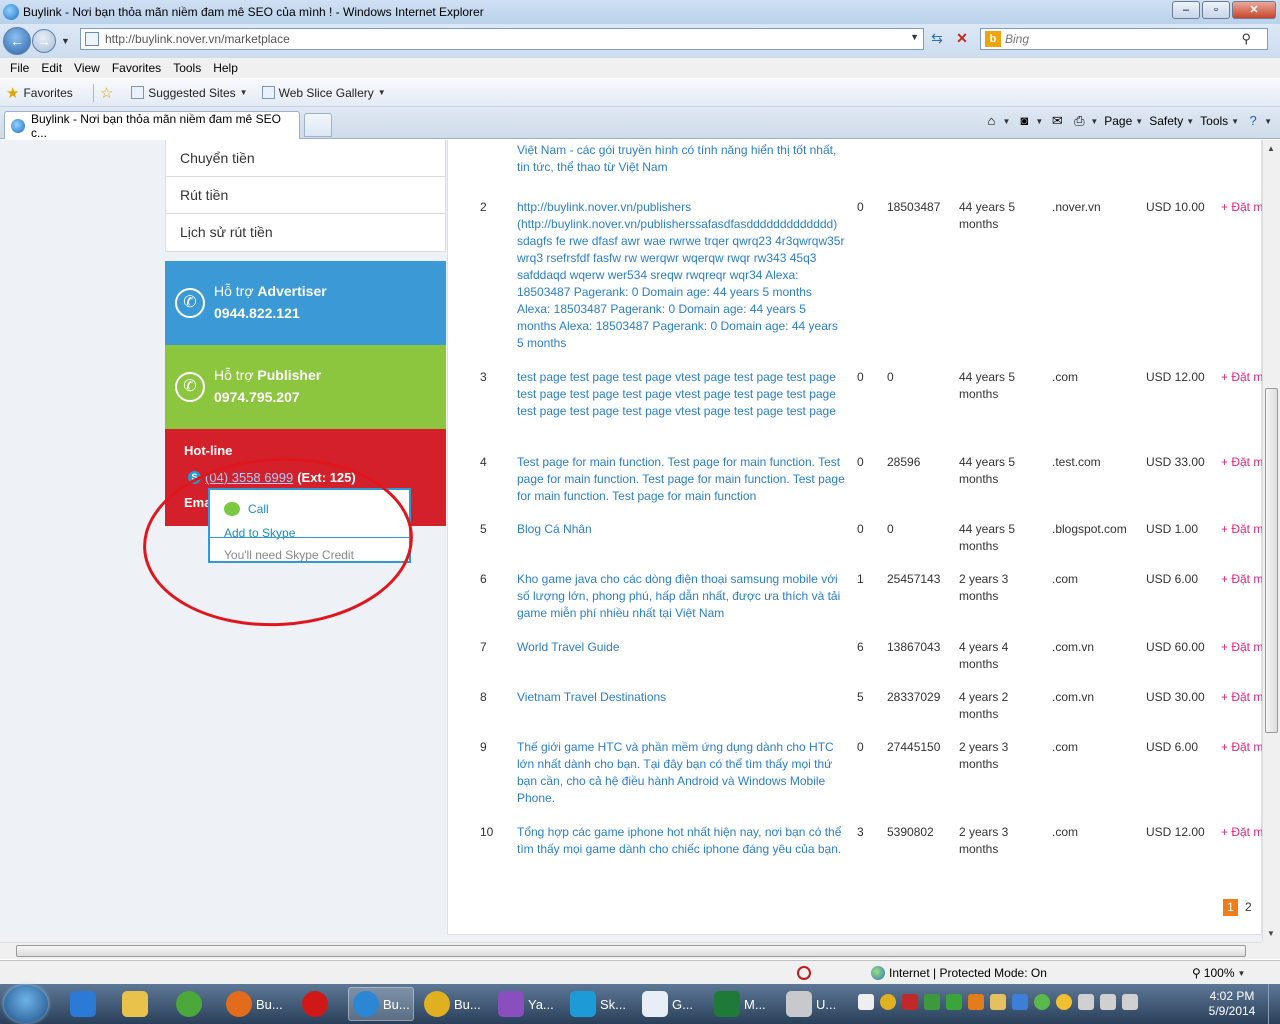 The width and height of the screenshot is (1280, 1024). I want to click on horizontal-scroll-thumb, so click(631, 951).